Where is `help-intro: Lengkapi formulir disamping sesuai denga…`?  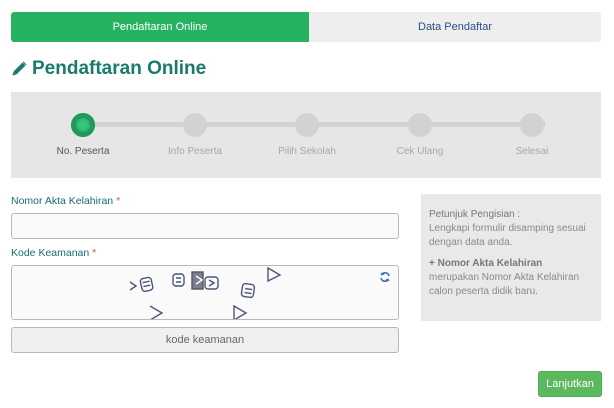 help-intro: Lengkapi formulir disamping sesuai denga… is located at coordinates (507, 235).